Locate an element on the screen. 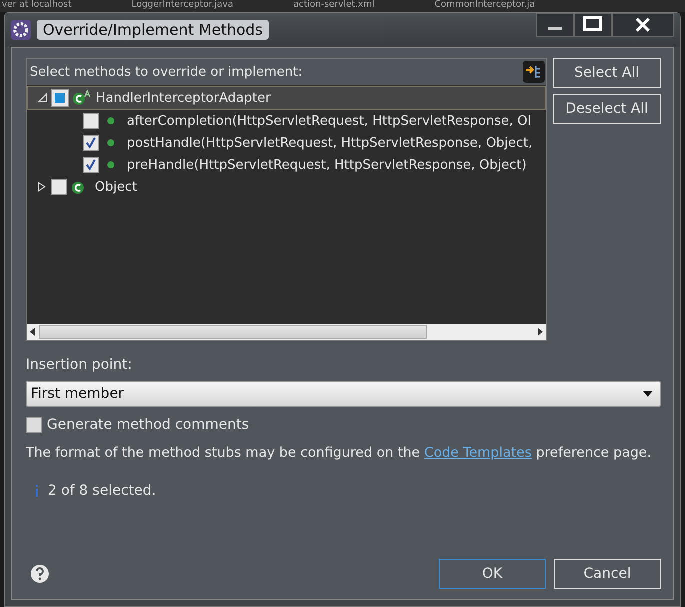 The image size is (685, 607). collapse-arrow-icon is located at coordinates (43, 98).